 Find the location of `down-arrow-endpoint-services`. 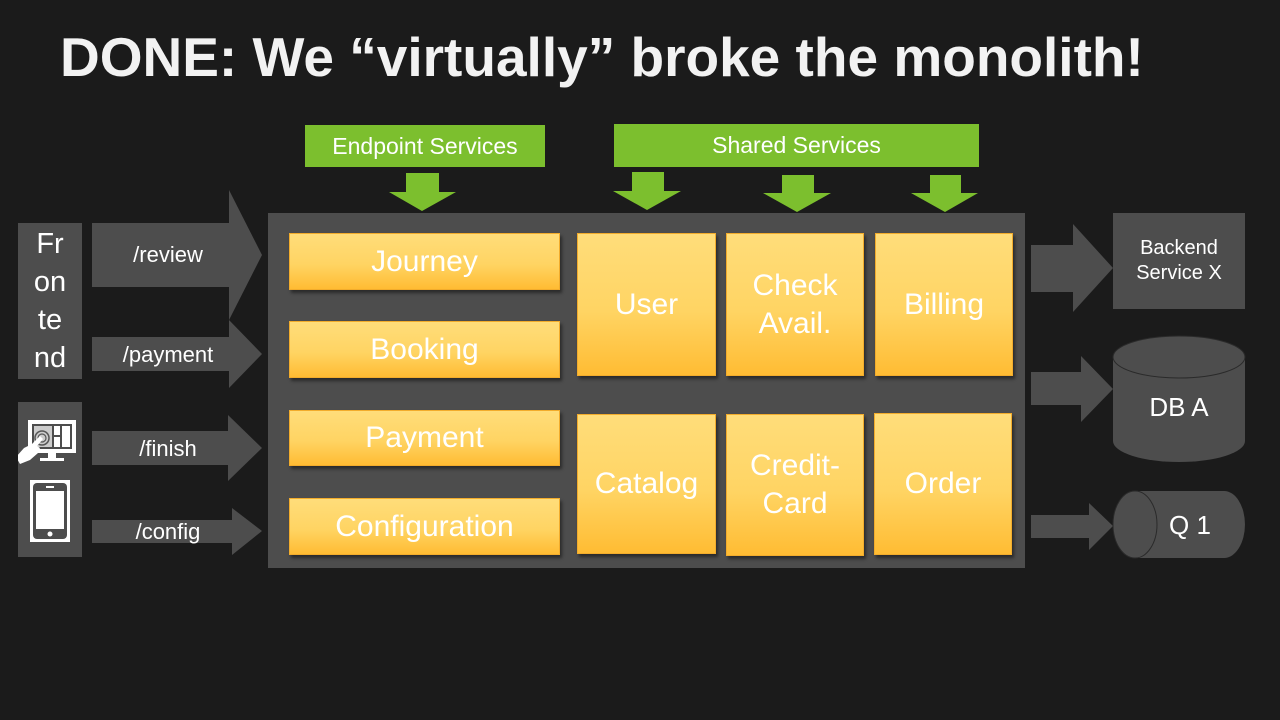

down-arrow-endpoint-services is located at coordinates (422, 192).